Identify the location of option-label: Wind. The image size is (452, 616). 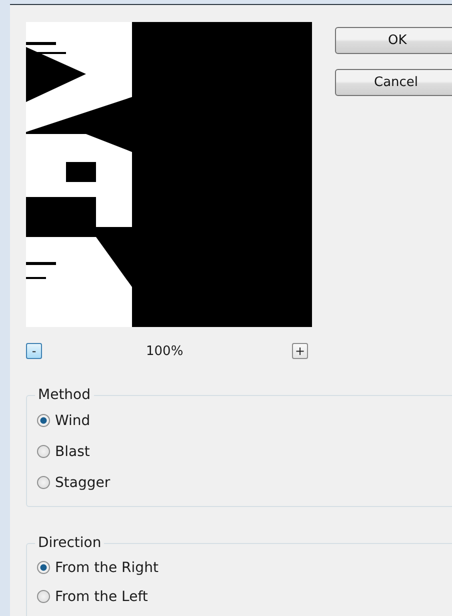
(72, 420).